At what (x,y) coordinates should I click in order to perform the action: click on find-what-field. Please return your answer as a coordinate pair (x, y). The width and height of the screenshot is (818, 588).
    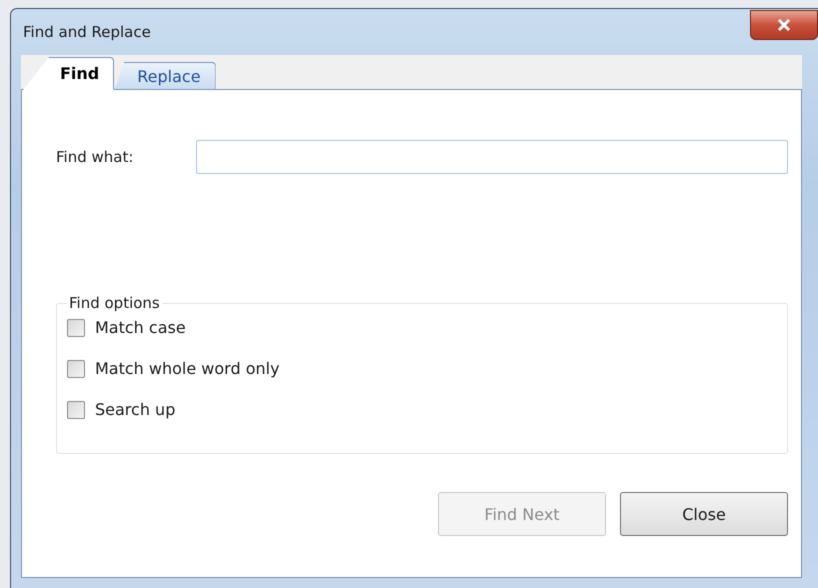
    Looking at the image, I should click on (492, 157).